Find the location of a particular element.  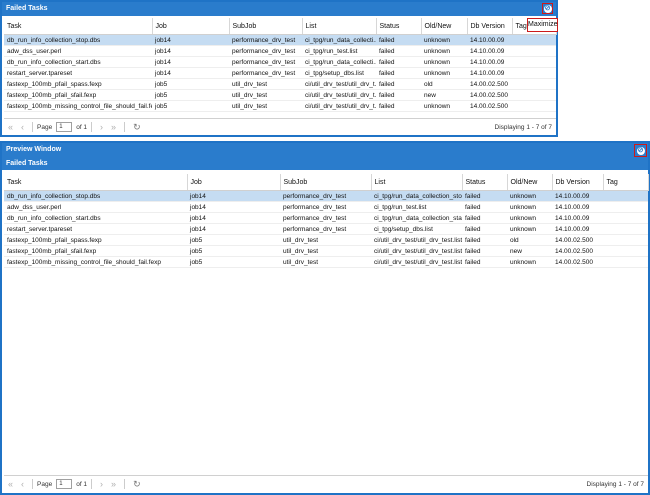

maximize-button: ⊘ is located at coordinates (547, 8).